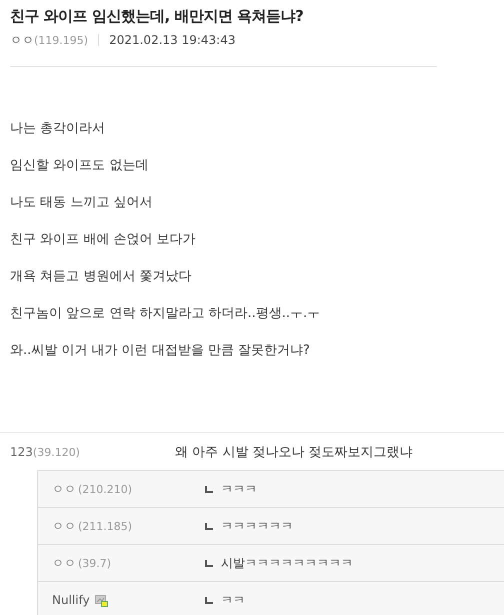 The width and height of the screenshot is (504, 615). I want to click on body-text: 나는 총각이라서, so click(58, 128).